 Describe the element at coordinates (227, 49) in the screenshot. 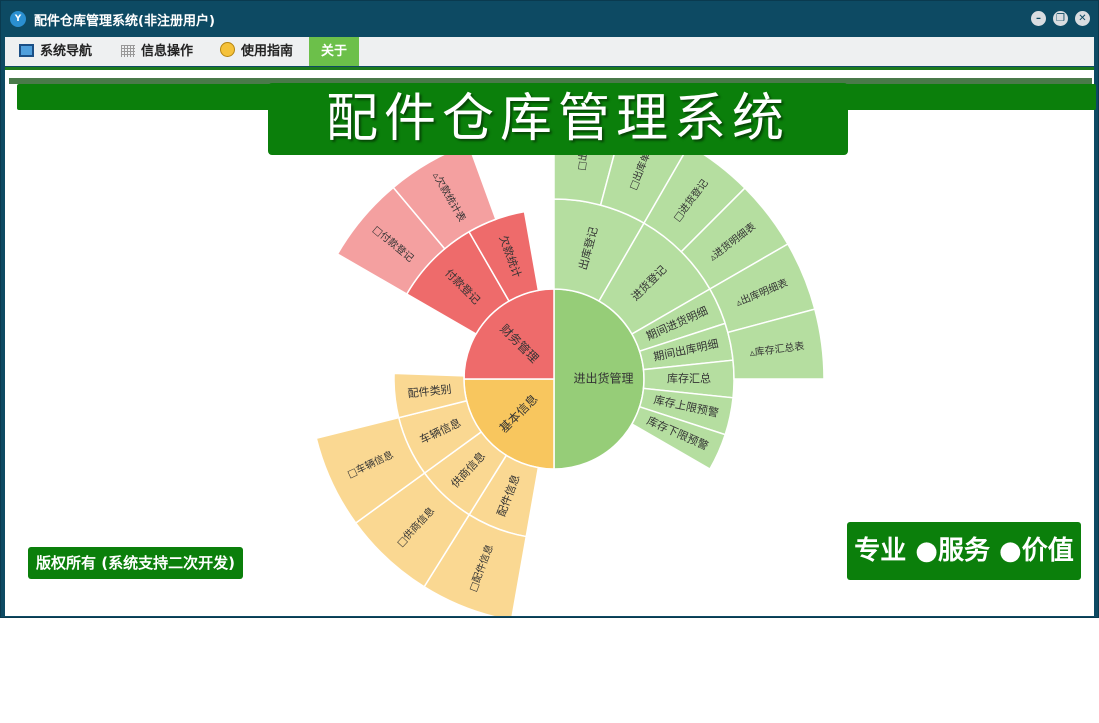

I see `bulb-icon` at that location.